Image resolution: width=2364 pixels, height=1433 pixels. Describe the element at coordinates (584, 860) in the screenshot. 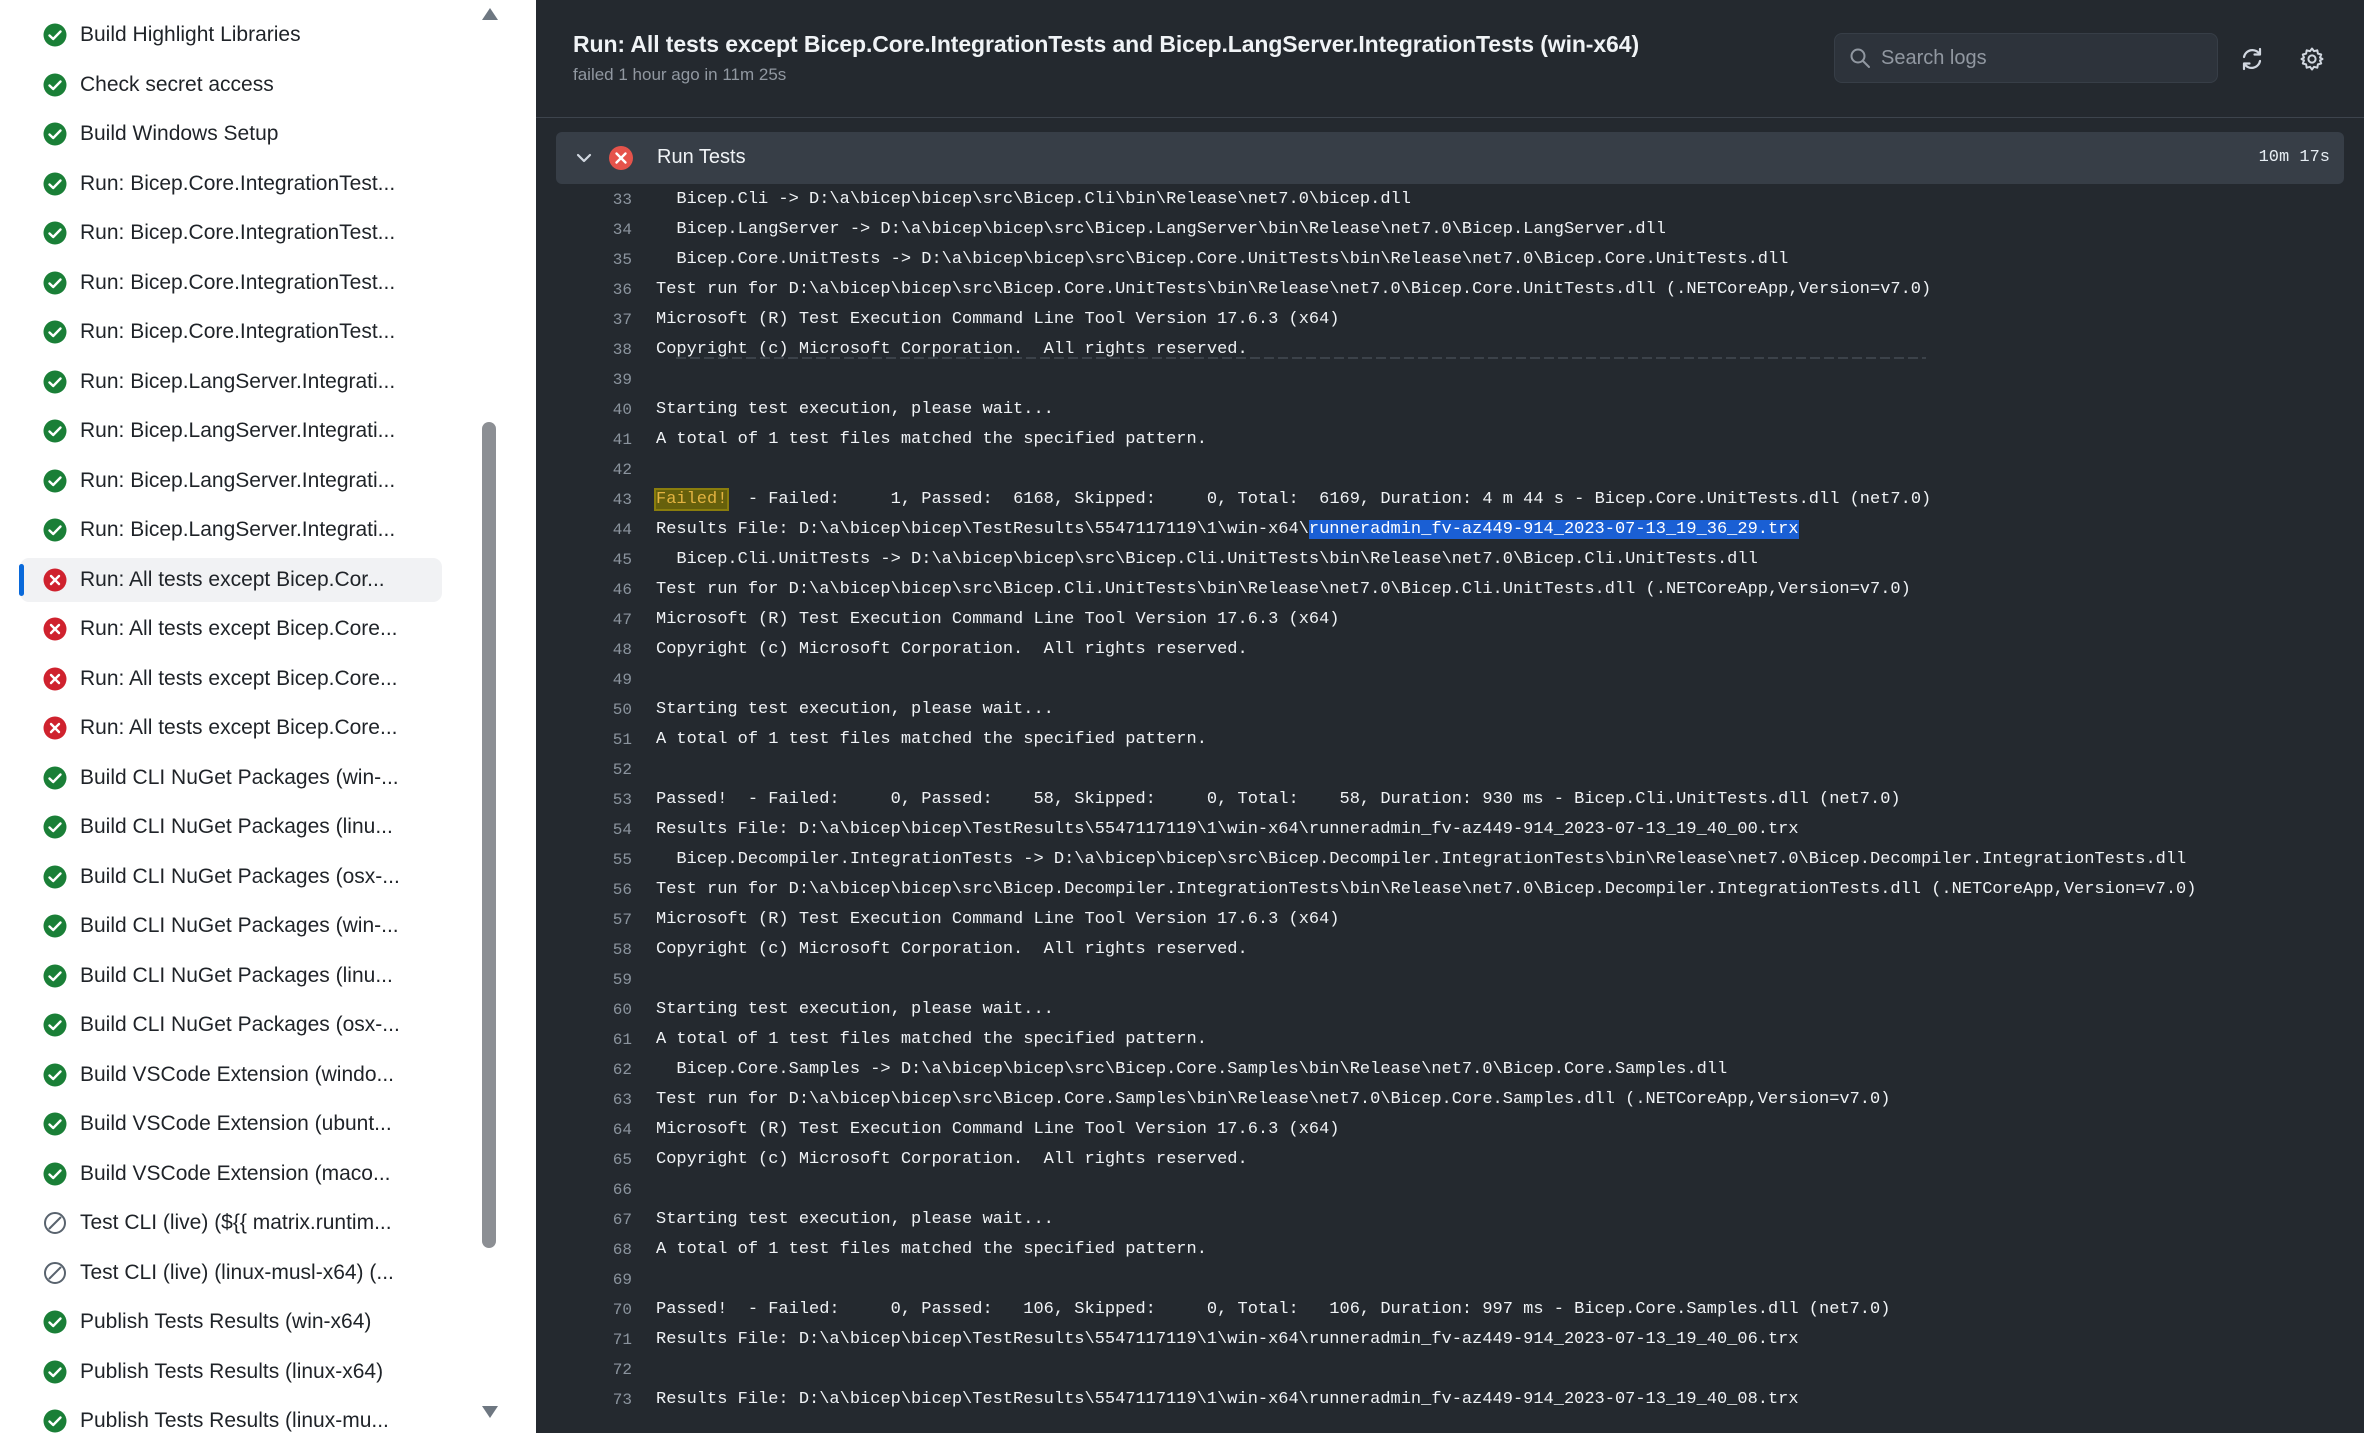

I see `log-line-number: 55` at that location.